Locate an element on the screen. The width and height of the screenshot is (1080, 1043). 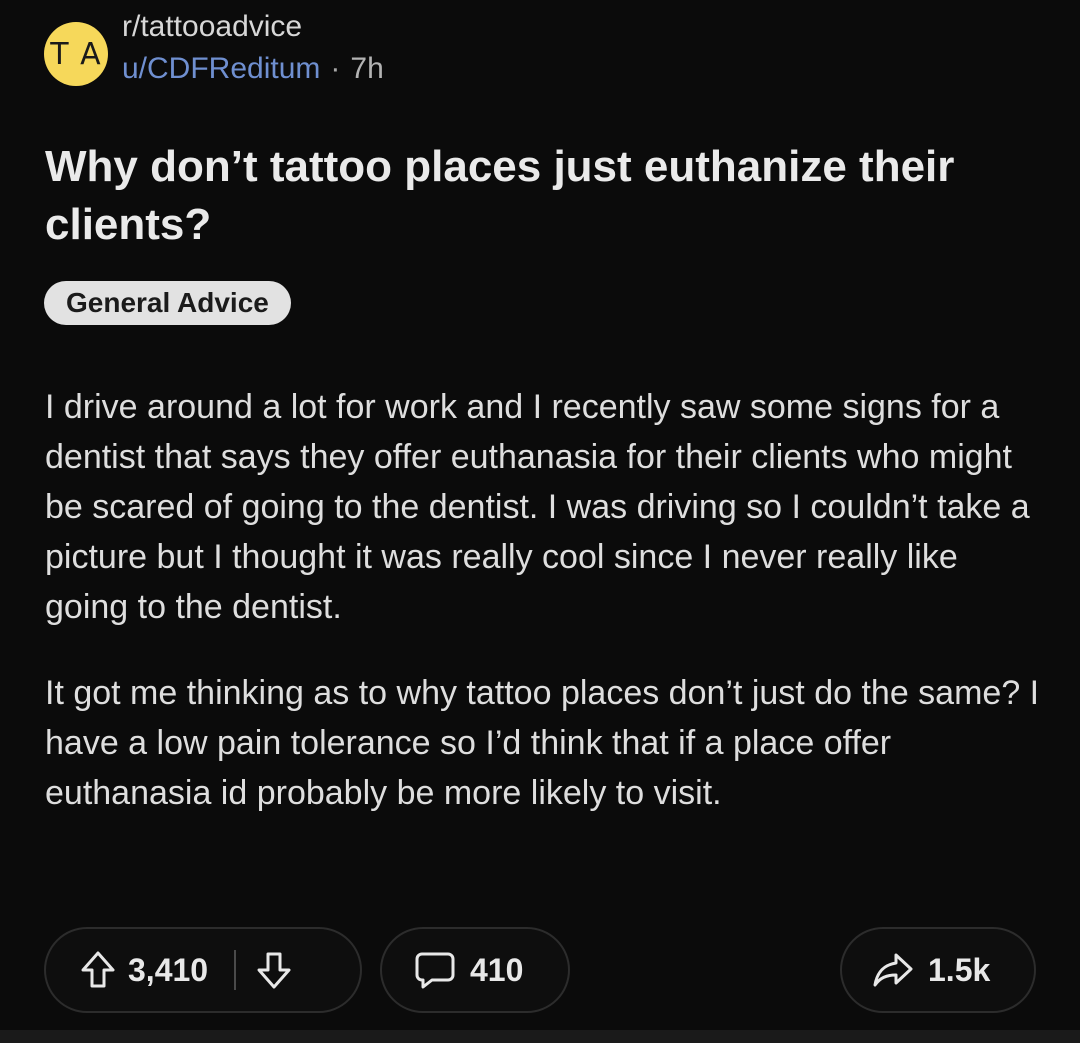
bottom-strip is located at coordinates (540, 1036).